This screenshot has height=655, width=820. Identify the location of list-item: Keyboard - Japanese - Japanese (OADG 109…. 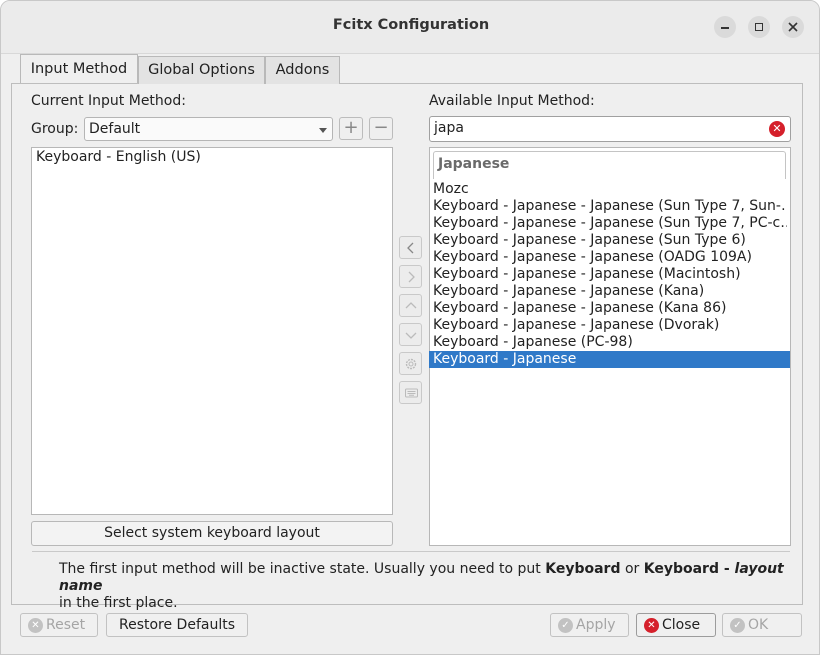
(610, 257).